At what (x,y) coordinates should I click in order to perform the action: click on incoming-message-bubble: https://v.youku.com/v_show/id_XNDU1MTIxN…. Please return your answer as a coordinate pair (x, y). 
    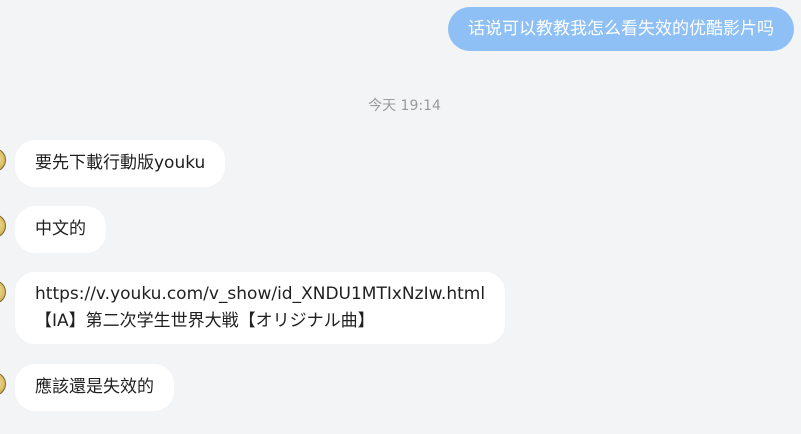
    Looking at the image, I should click on (260, 308).